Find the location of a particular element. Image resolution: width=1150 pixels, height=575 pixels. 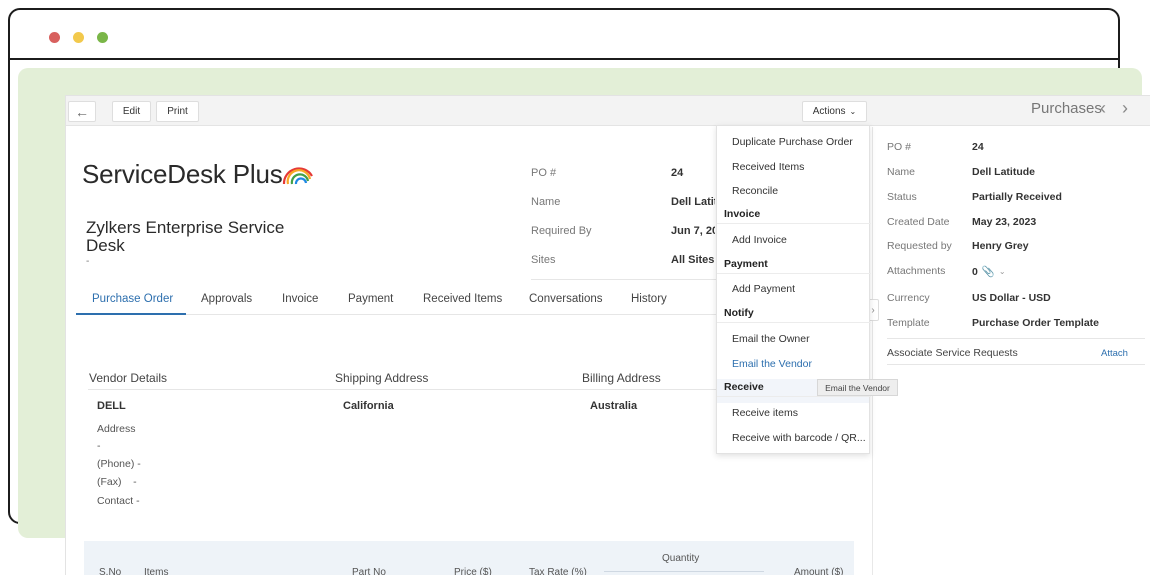

vendor-phone: (Phone) - is located at coordinates (119, 464).